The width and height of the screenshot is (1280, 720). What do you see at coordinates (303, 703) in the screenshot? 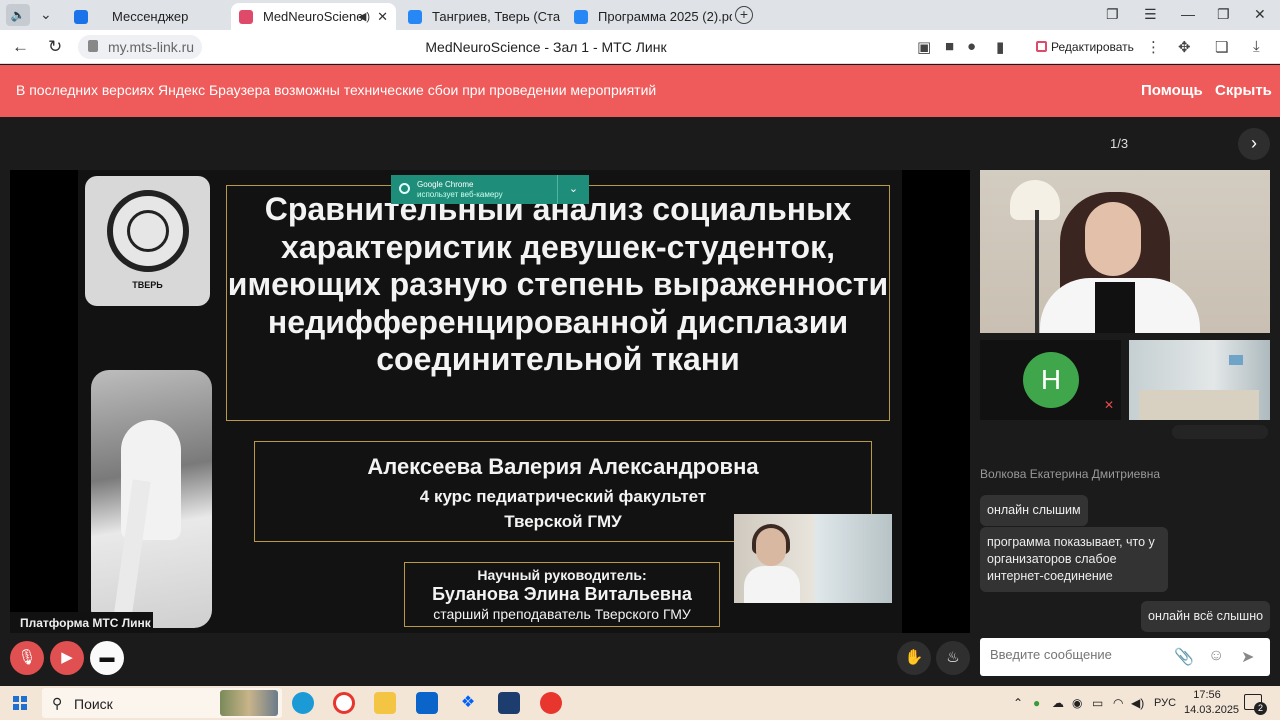
I see `edge-icon` at bounding box center [303, 703].